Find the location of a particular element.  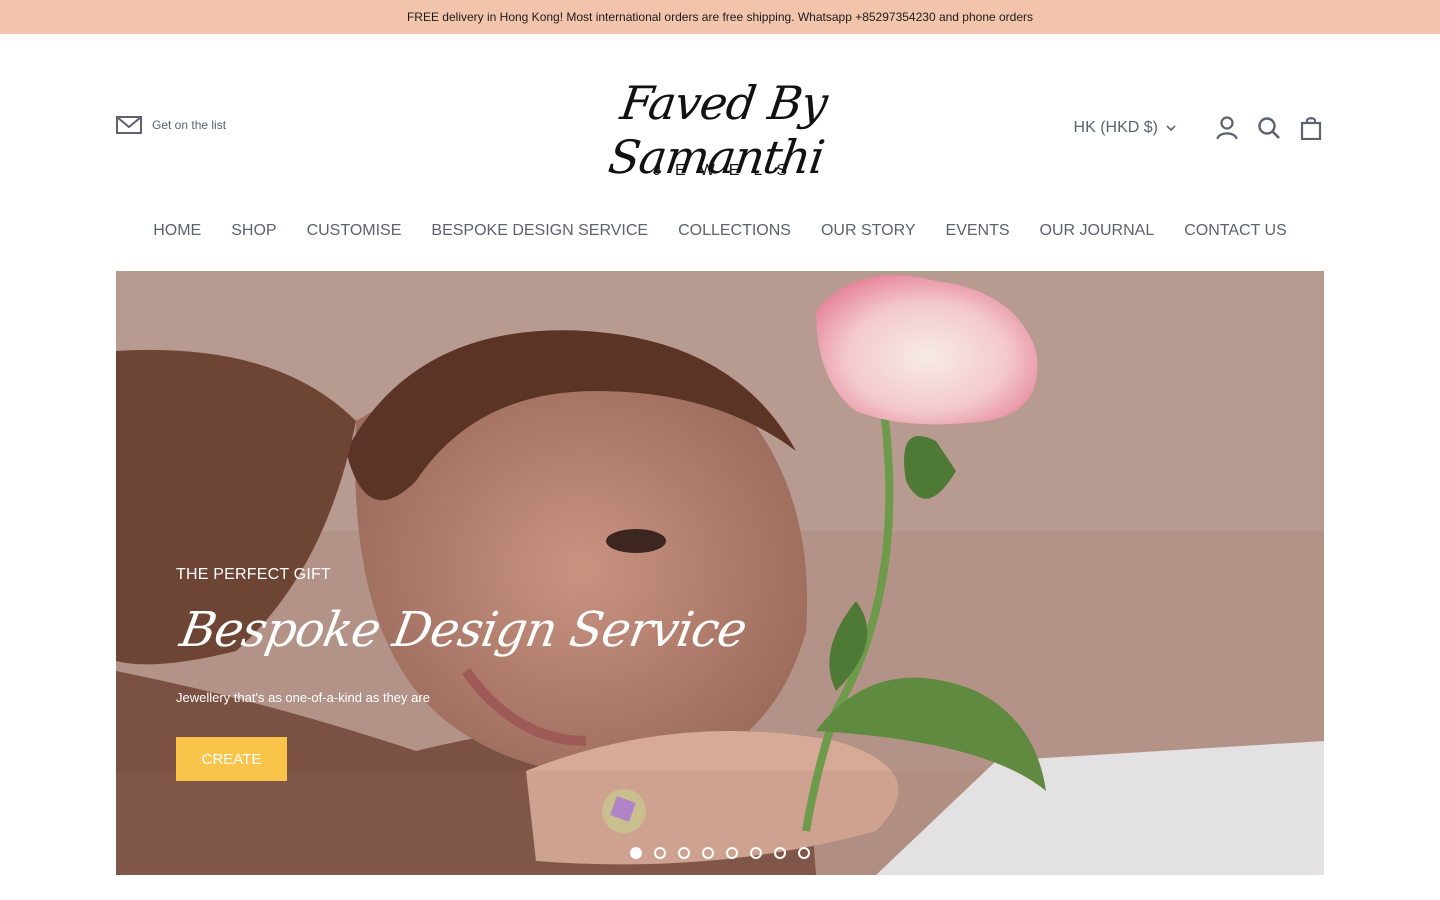

site-logo: Faved By Samanthi JEWELS is located at coordinates (720, 130).